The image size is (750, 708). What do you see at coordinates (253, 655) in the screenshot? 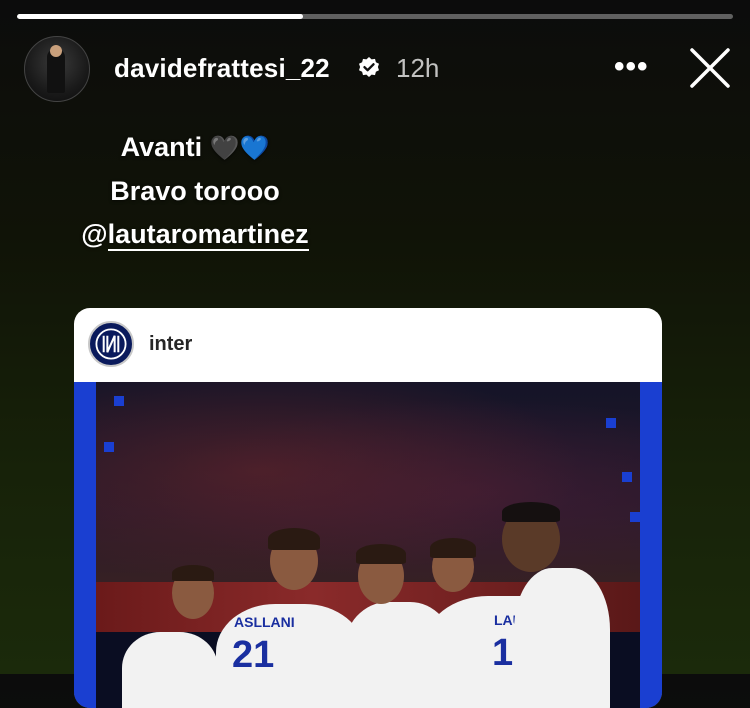
I see `jersey-number-21: 21` at bounding box center [253, 655].